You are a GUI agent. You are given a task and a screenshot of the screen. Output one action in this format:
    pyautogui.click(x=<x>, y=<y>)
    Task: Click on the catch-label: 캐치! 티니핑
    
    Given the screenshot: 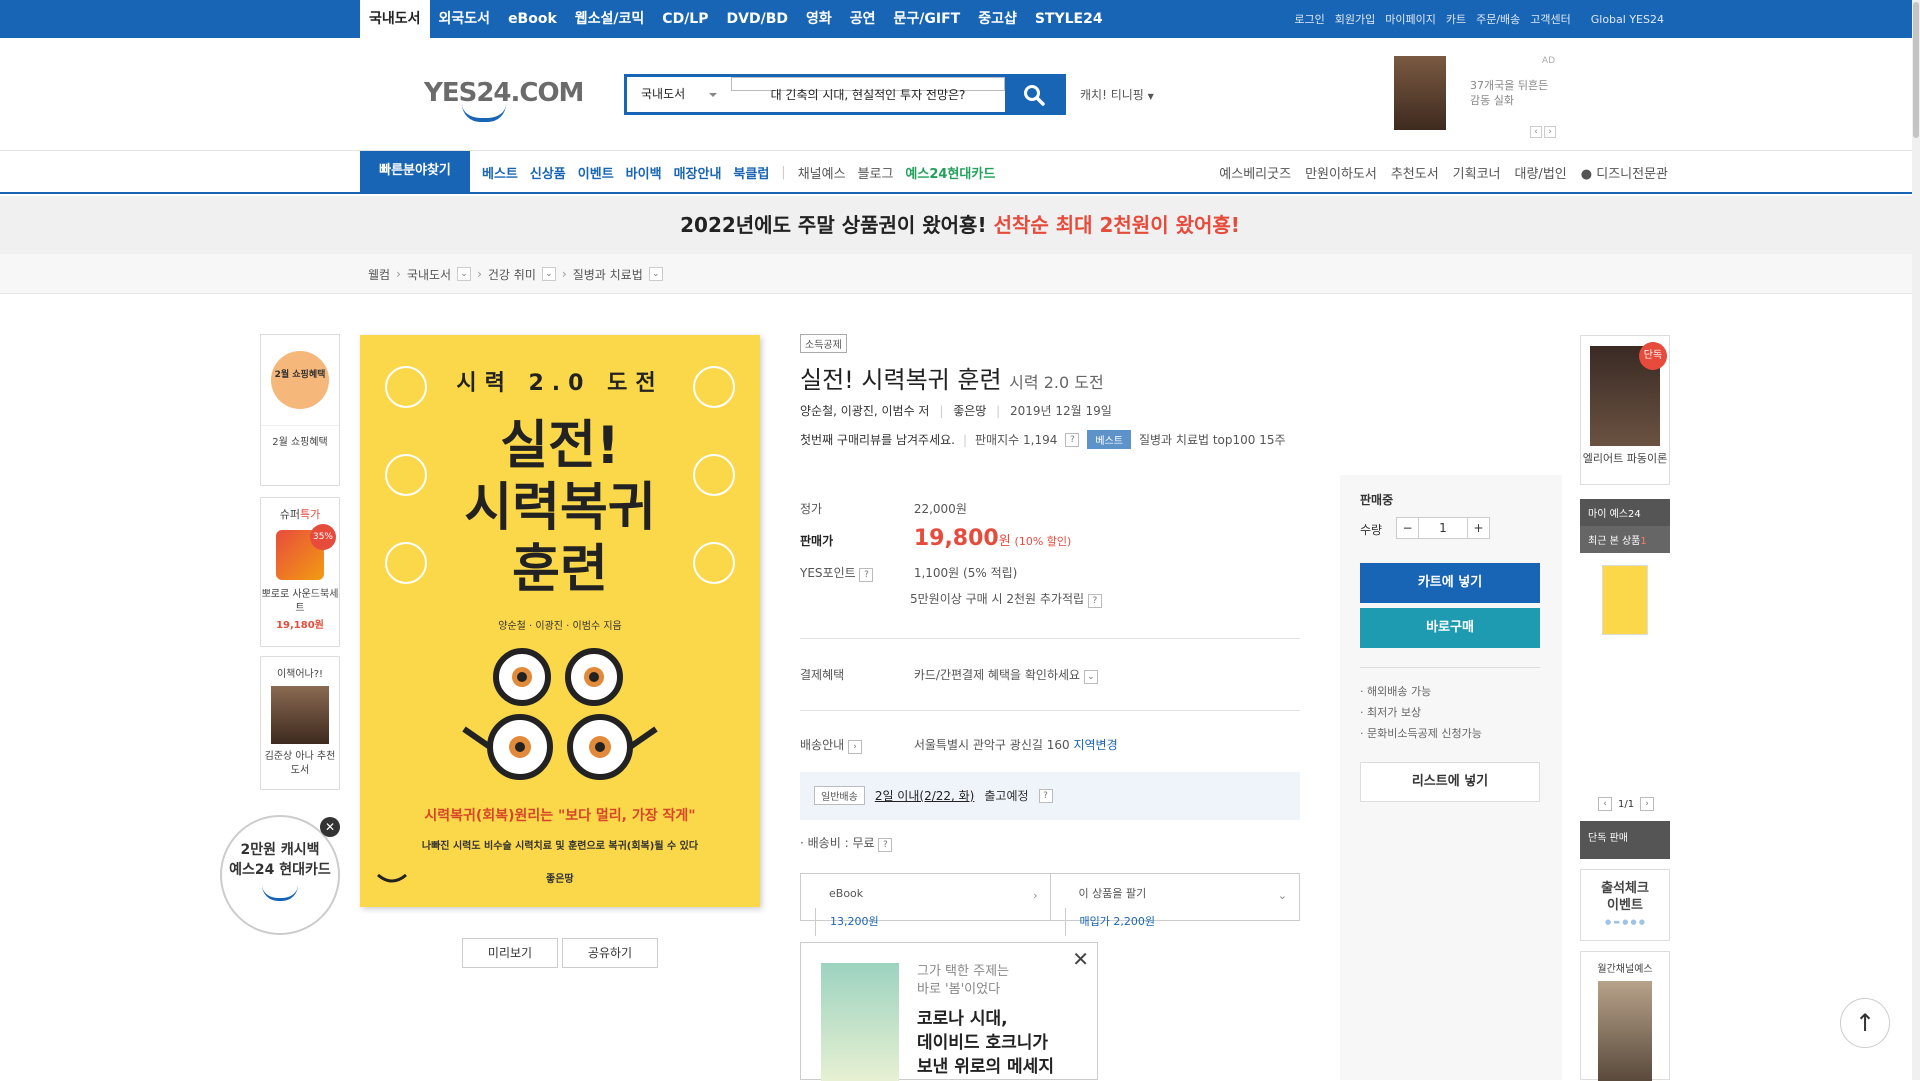 What is the action you would take?
    pyautogui.click(x=1112, y=95)
    